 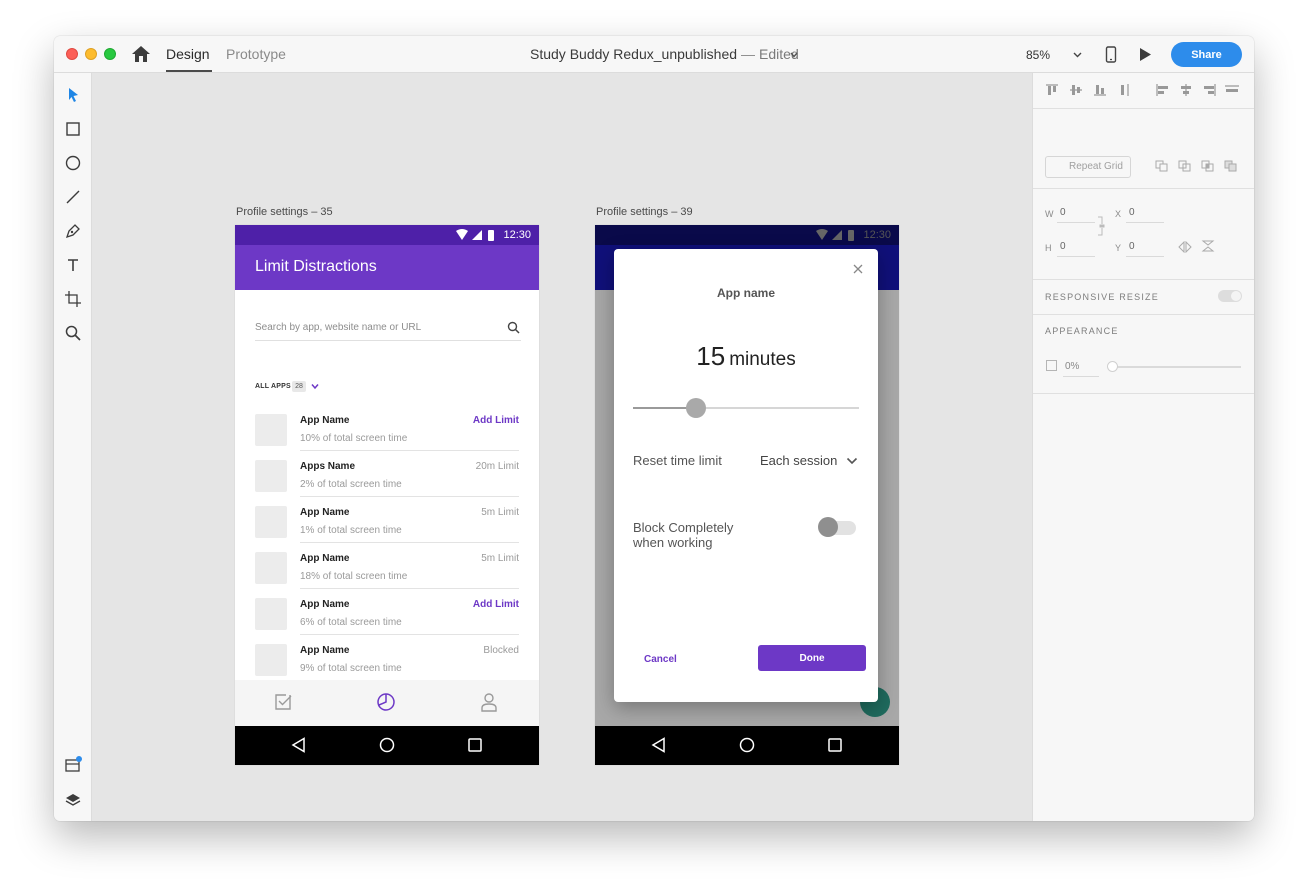 What do you see at coordinates (73, 197) in the screenshot?
I see `line-tool-icon` at bounding box center [73, 197].